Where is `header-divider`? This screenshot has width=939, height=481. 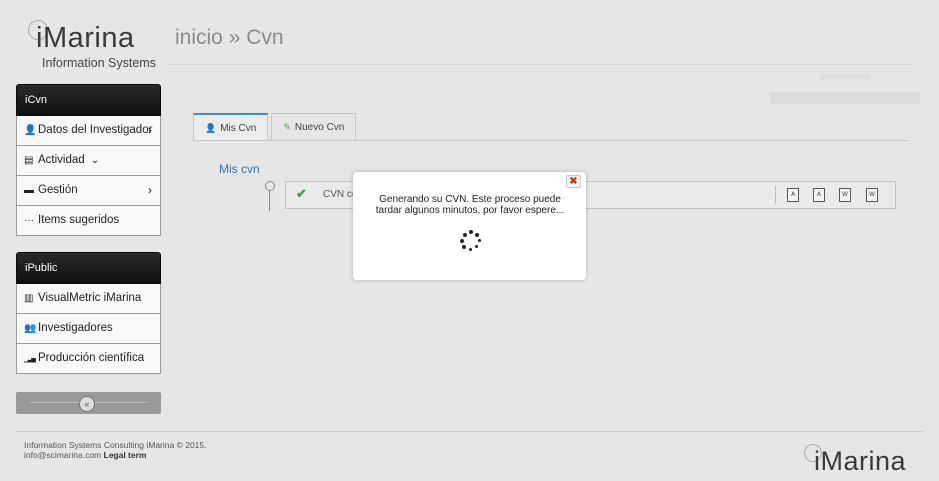
header-divider is located at coordinates (539, 64).